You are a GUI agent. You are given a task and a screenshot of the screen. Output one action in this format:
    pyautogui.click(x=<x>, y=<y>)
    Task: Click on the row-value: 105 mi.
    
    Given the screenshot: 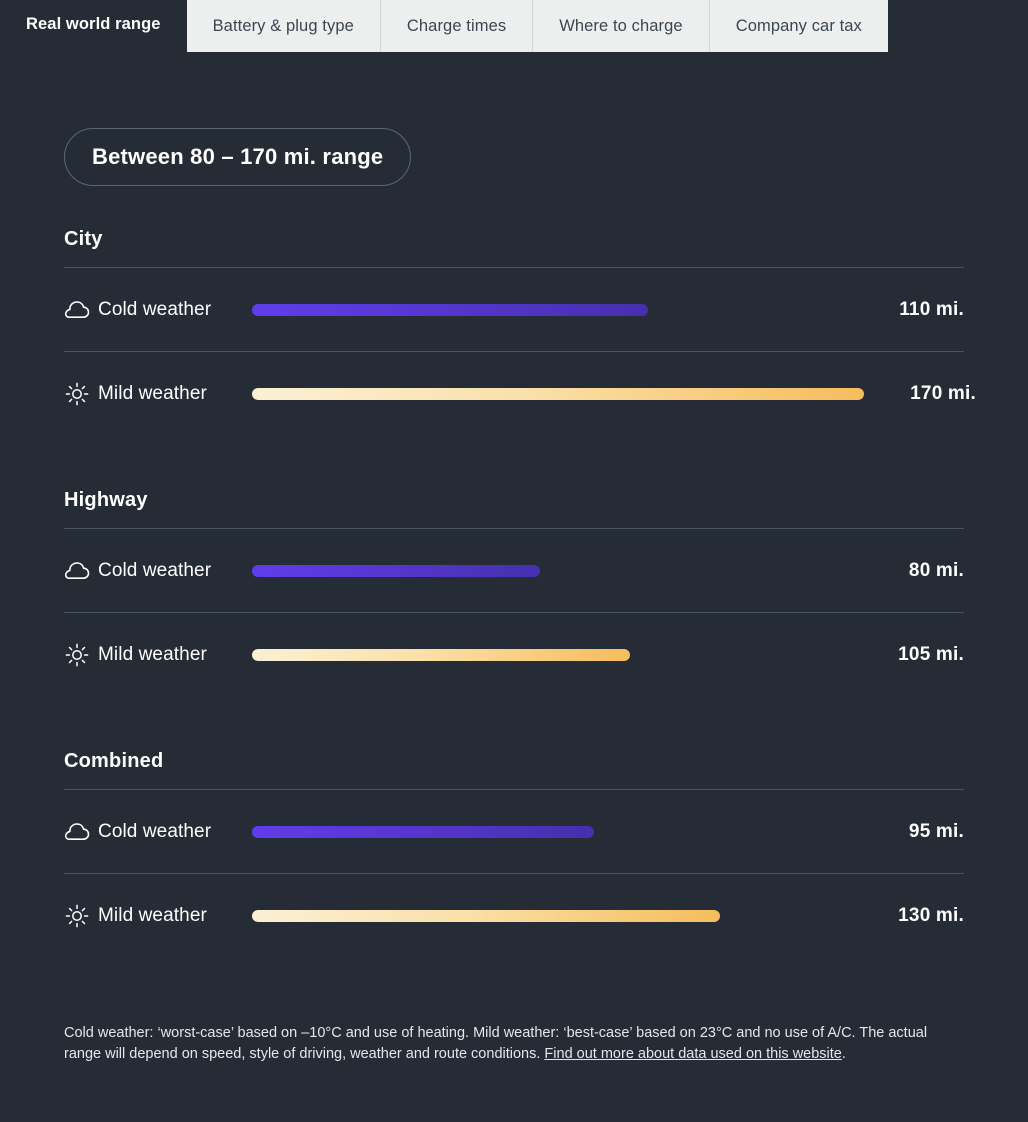 What is the action you would take?
    pyautogui.click(x=931, y=654)
    